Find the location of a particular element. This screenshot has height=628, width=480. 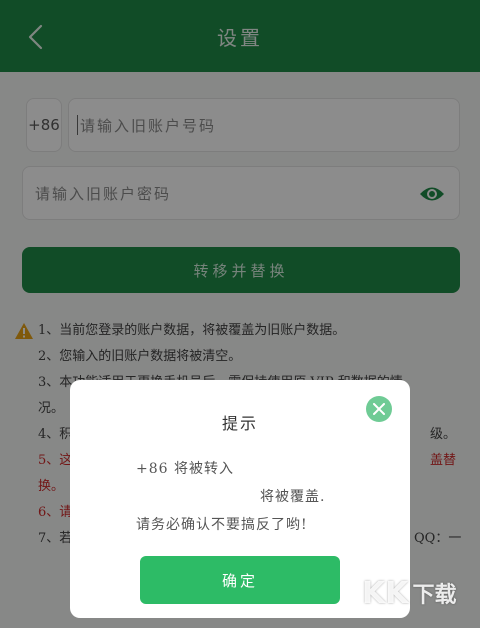

dialog-title: 提示 is located at coordinates (239, 423).